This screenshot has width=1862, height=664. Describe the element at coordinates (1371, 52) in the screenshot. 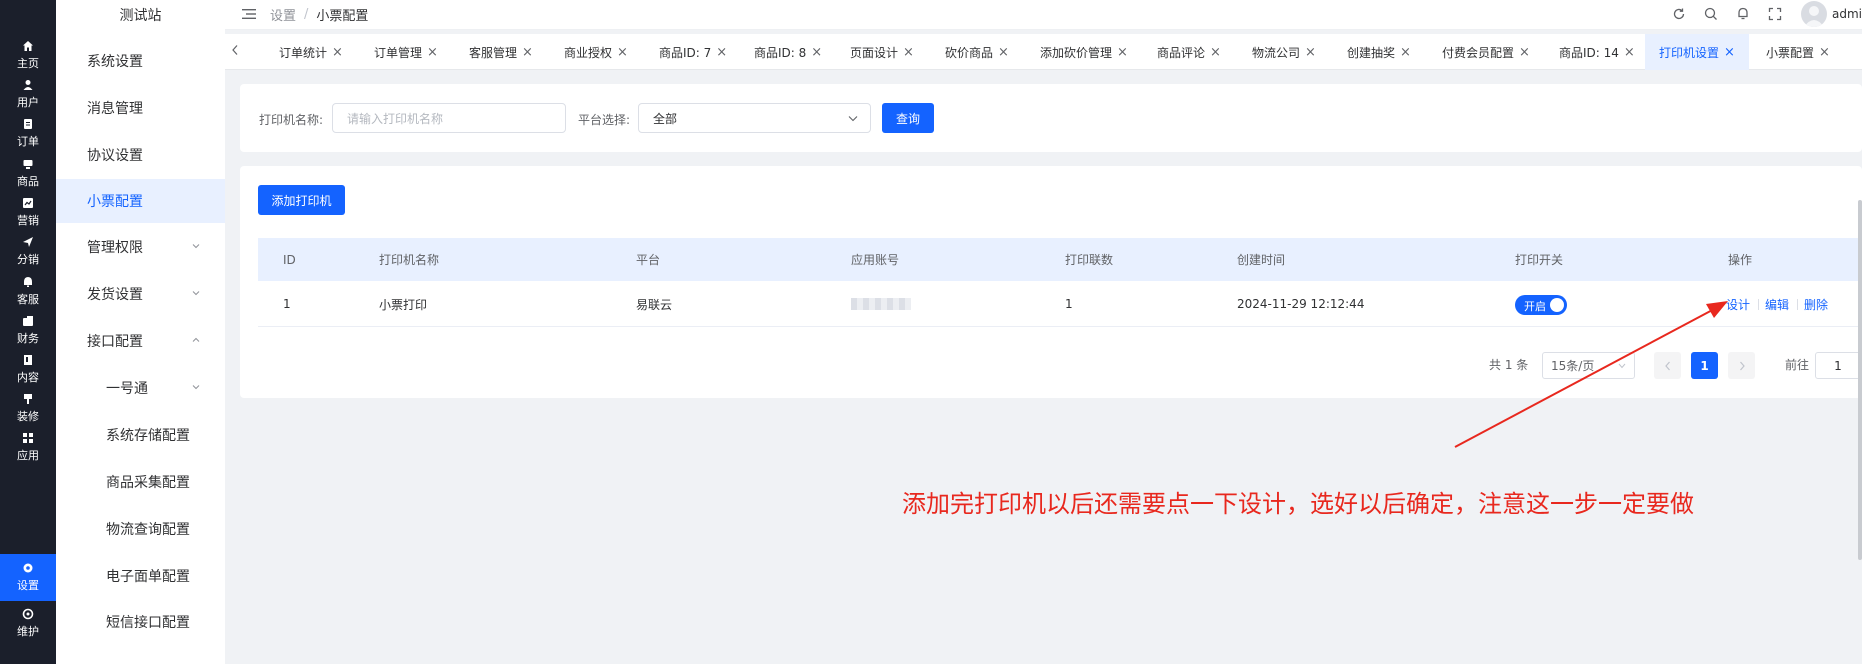

I see `tab-label: 创建抽奖` at that location.